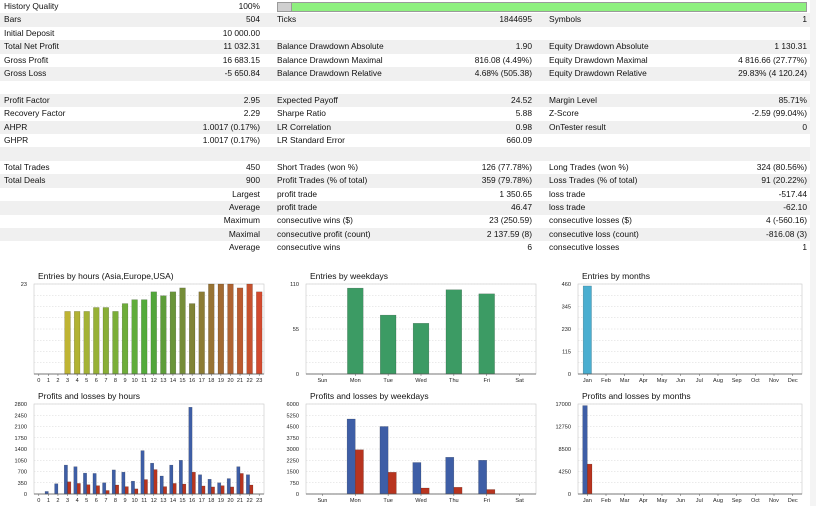 This screenshot has height=506, width=816. What do you see at coordinates (510, 220) in the screenshot?
I see `report-cell-value: 23 (250.59)` at bounding box center [510, 220].